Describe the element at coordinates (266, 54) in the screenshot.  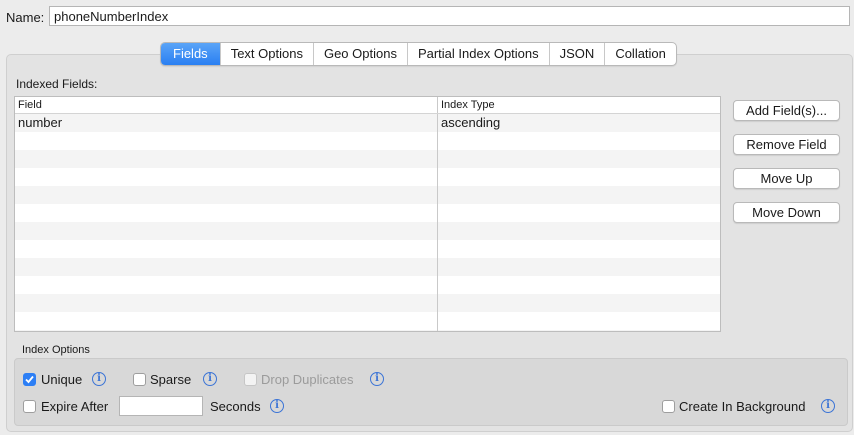
I see `tab-text-options: Text Options` at that location.